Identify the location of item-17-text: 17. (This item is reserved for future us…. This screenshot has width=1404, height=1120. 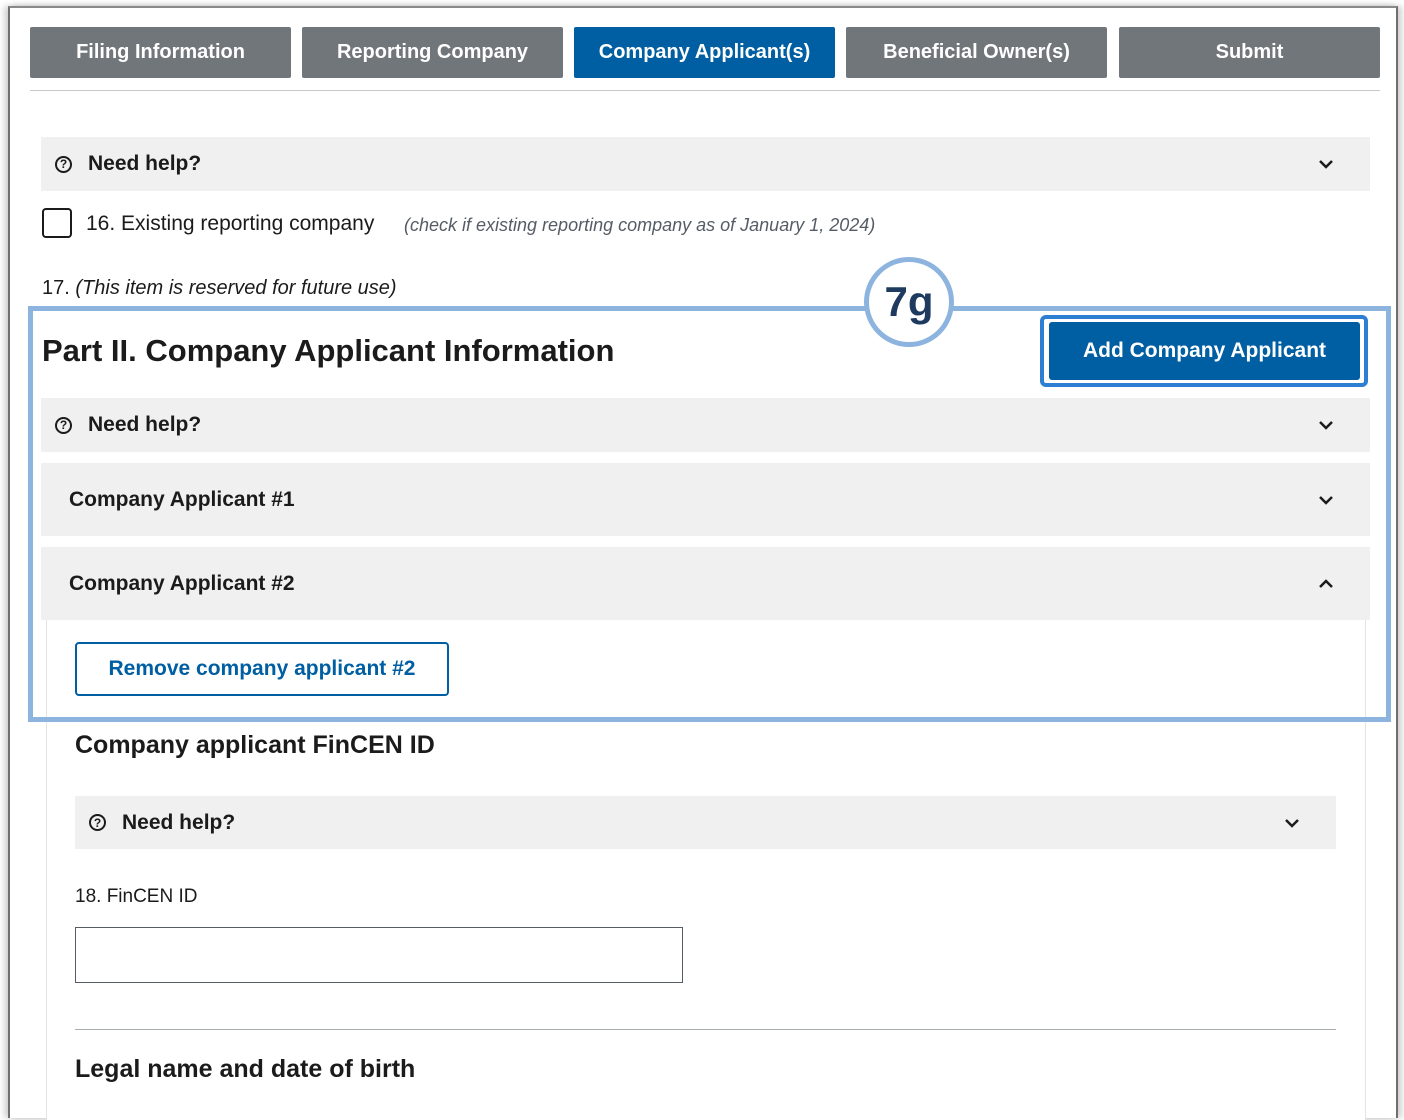
(219, 288).